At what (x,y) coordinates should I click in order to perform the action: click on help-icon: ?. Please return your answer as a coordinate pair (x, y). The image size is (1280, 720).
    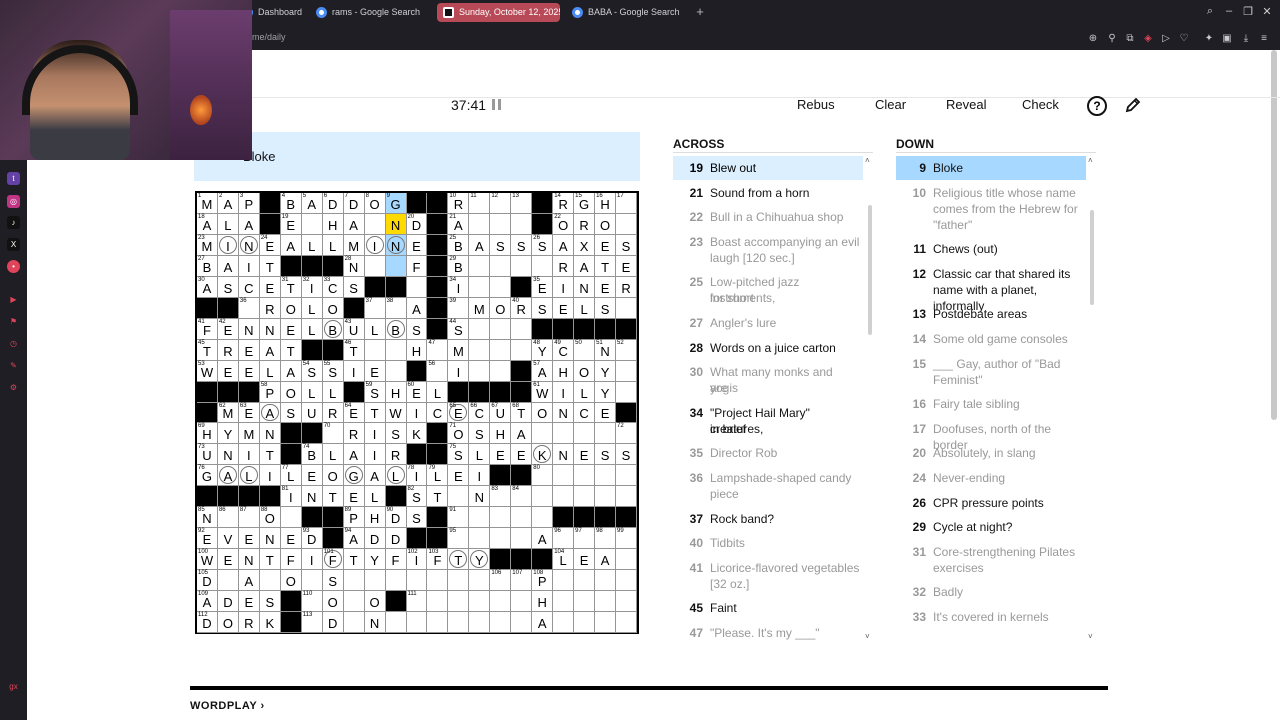
    Looking at the image, I should click on (1097, 106).